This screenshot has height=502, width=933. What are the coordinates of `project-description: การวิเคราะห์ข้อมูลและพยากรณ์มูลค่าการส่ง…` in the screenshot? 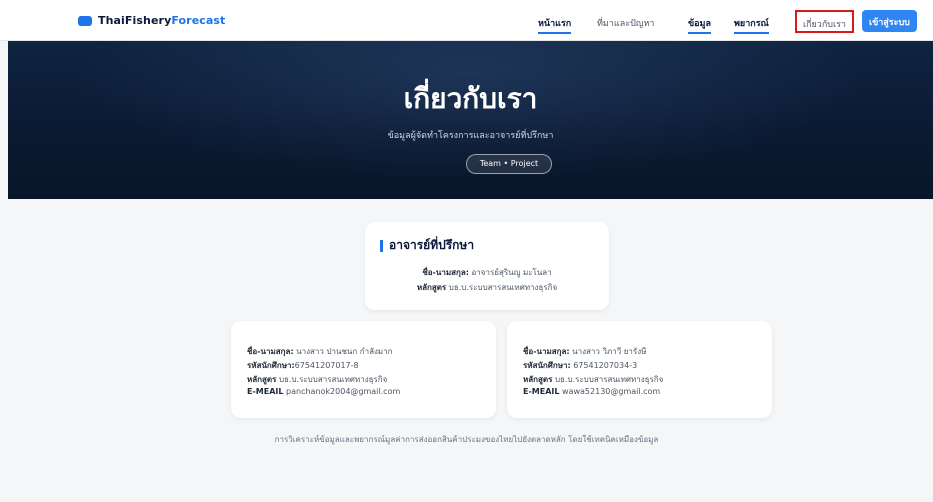 It's located at (466, 439).